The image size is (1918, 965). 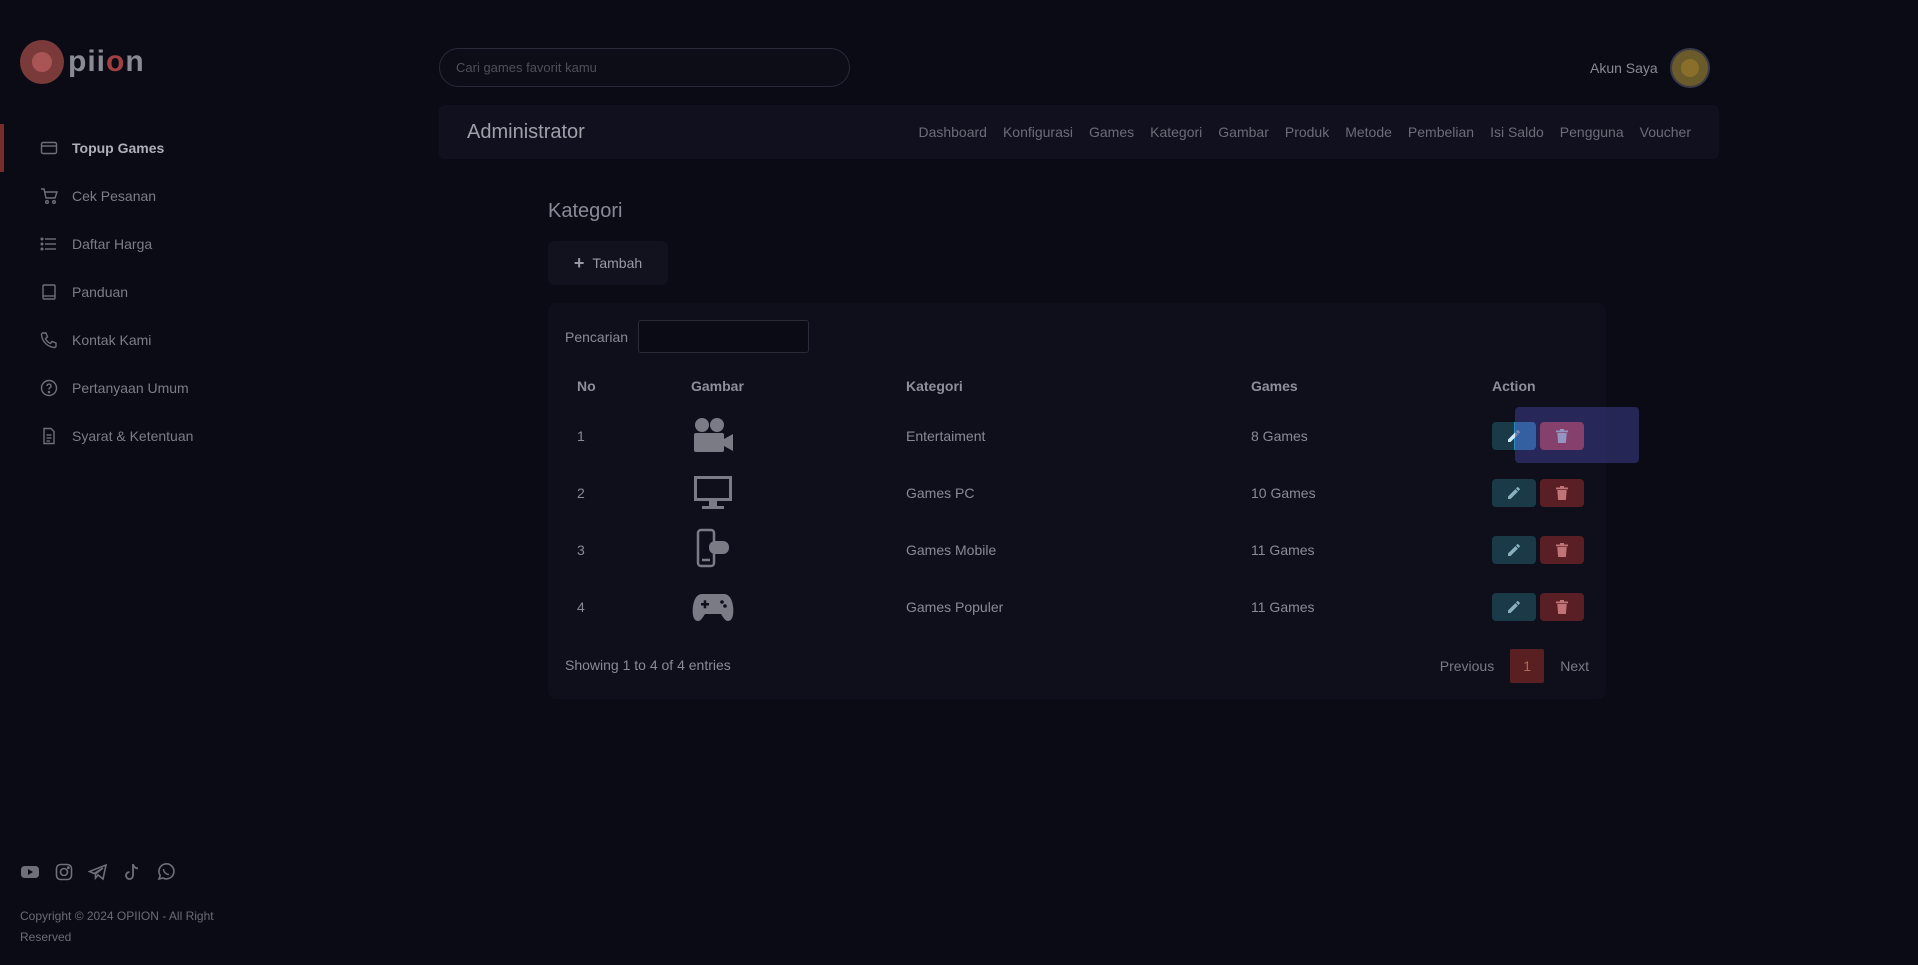 What do you see at coordinates (1368, 132) in the screenshot?
I see `admin-menu-metode: Metode` at bounding box center [1368, 132].